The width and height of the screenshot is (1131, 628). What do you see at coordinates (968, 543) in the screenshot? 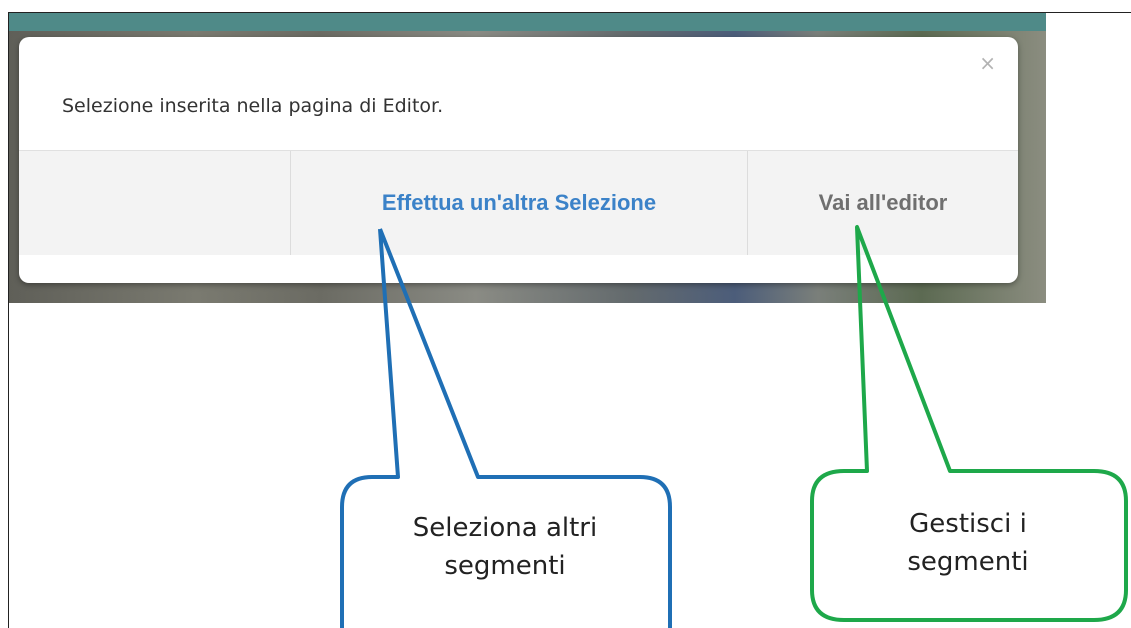
I see `green-callout-text: Gestisci i segmenti` at bounding box center [968, 543].